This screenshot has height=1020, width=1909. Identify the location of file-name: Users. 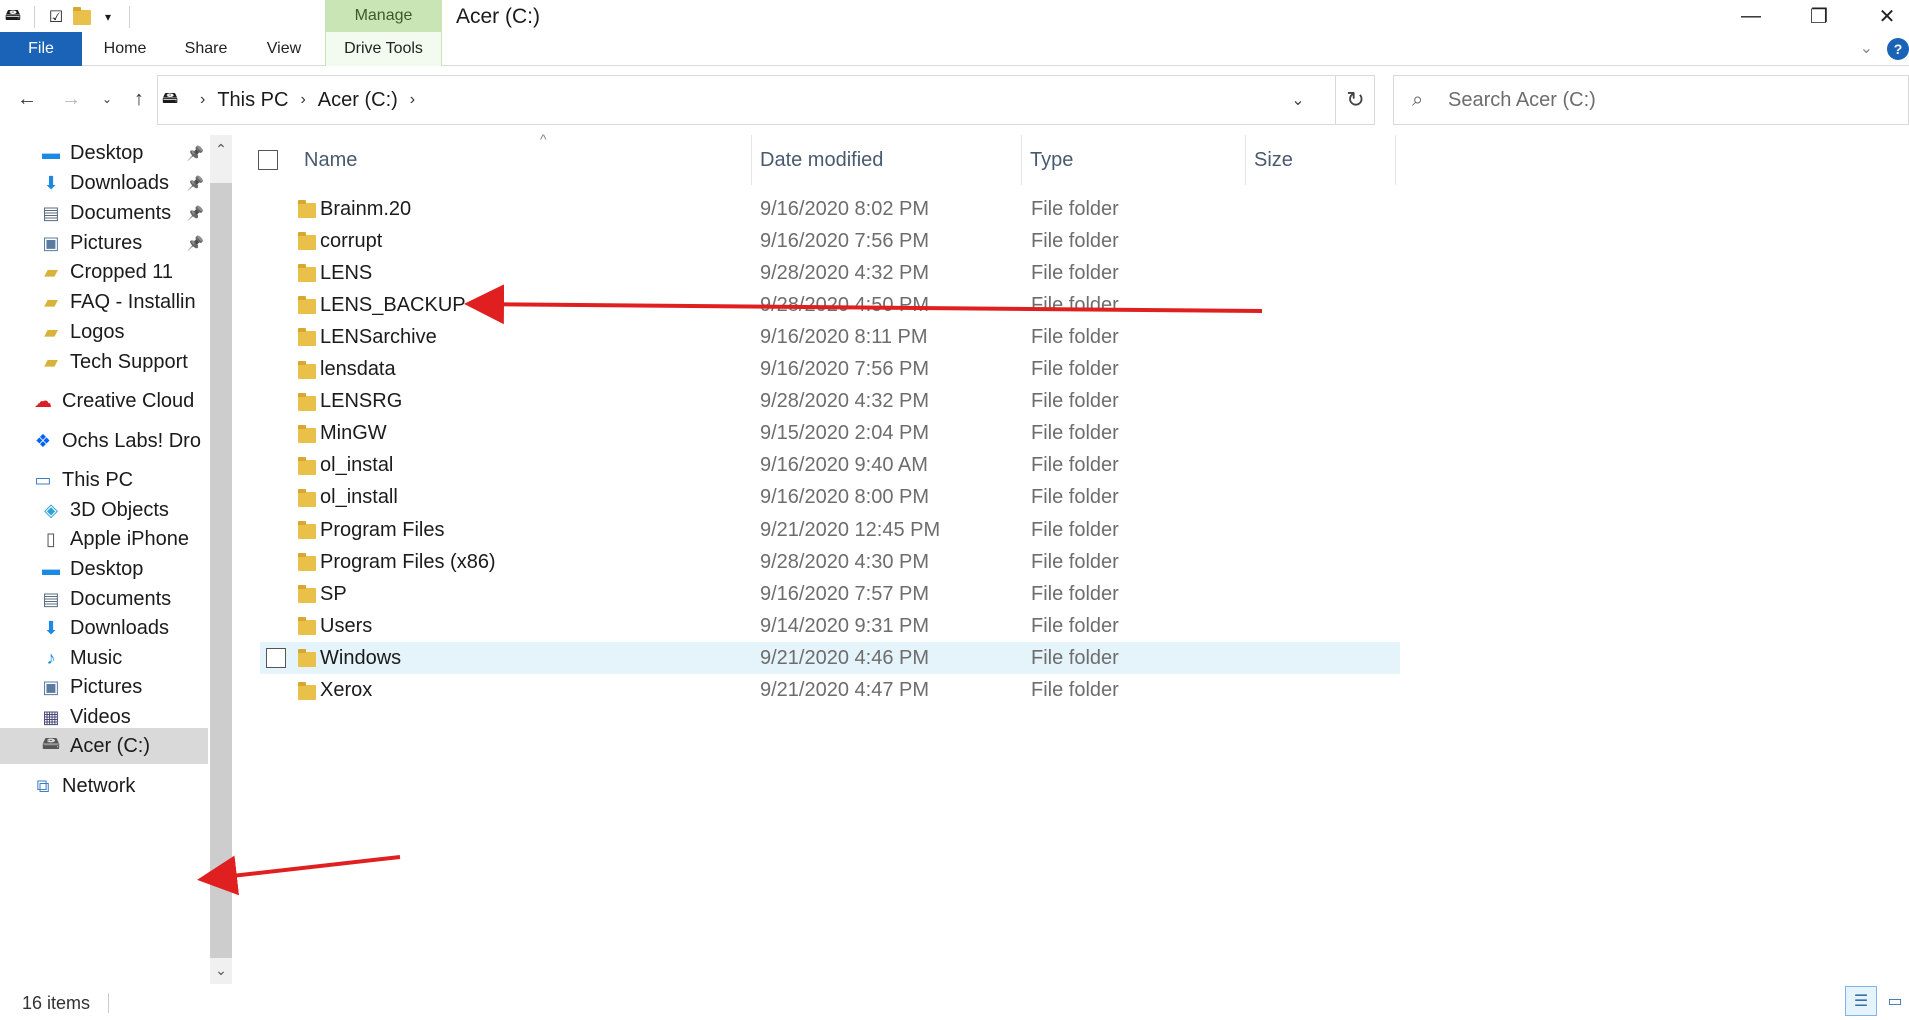
(346, 625).